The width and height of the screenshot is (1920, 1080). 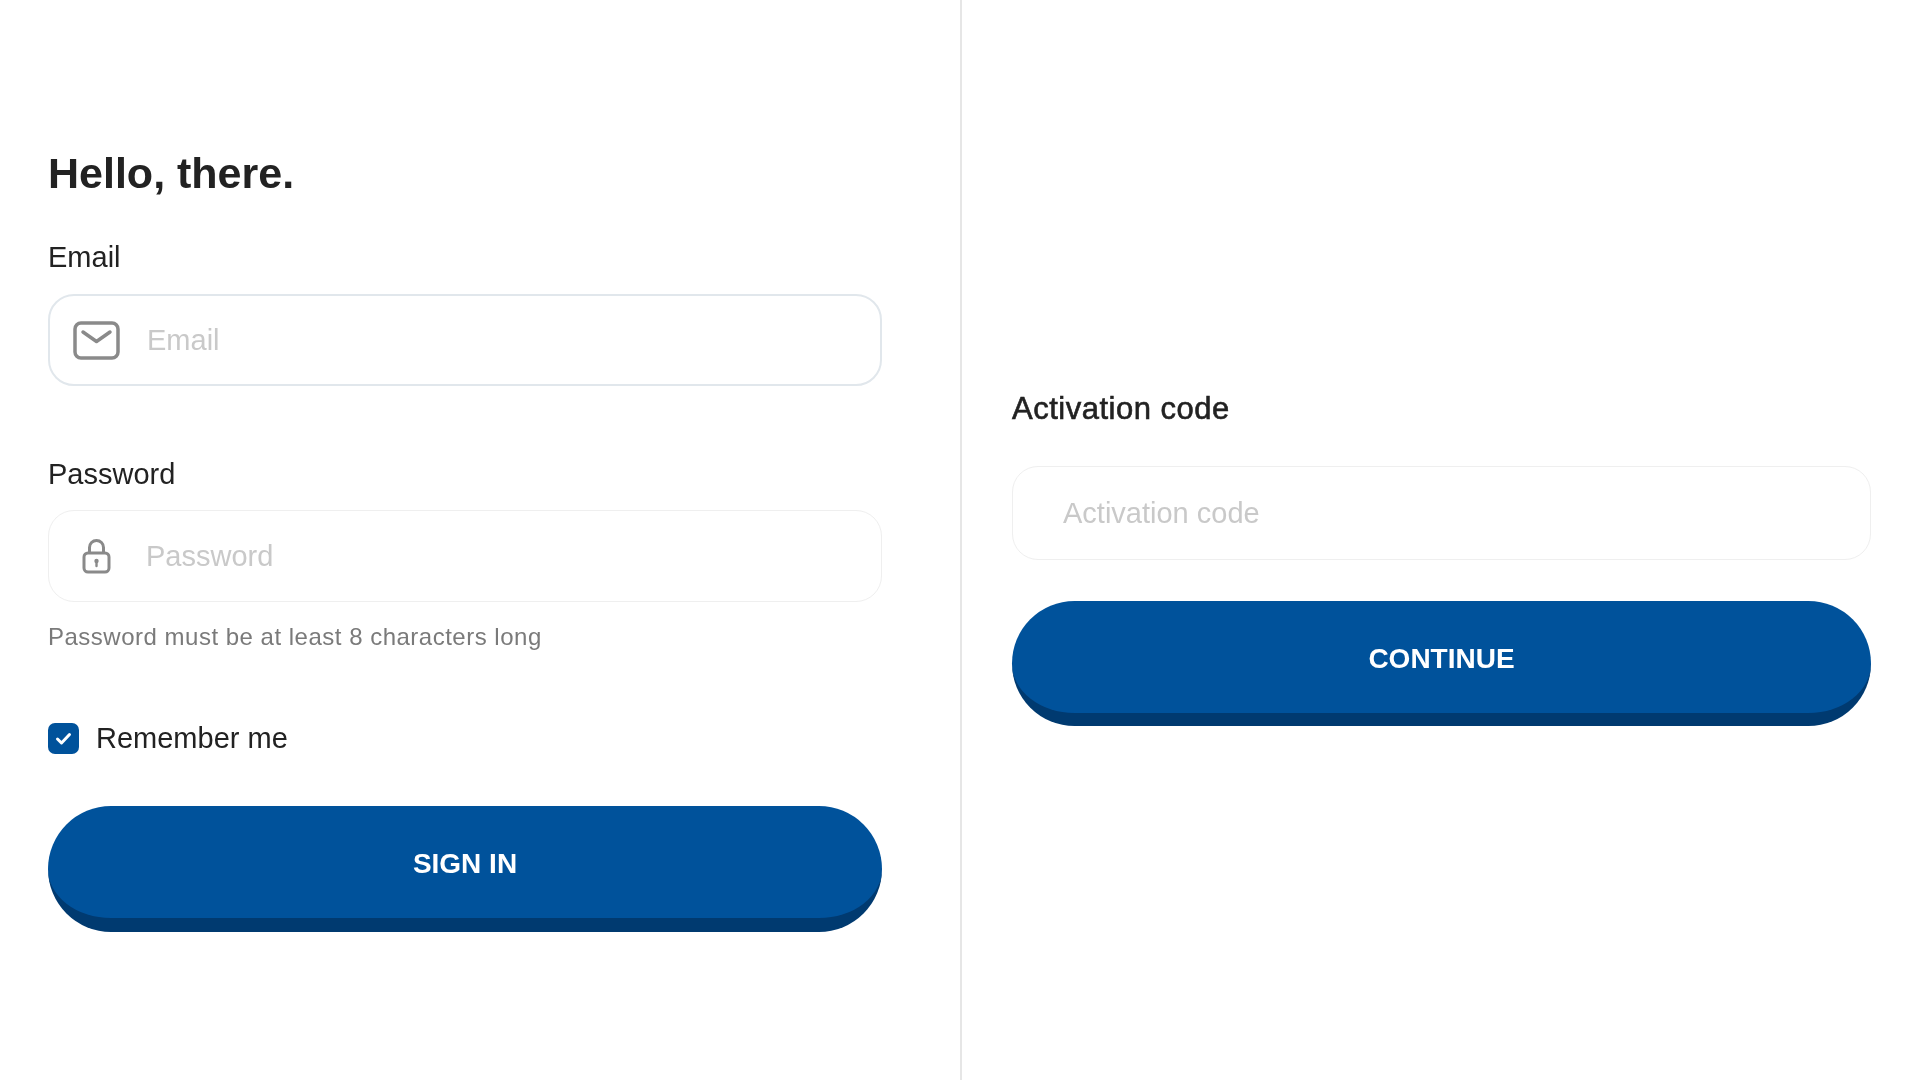 What do you see at coordinates (1441, 663) in the screenshot?
I see `continue-button: CONTINUE` at bounding box center [1441, 663].